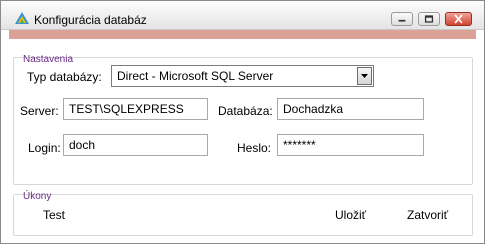 The height and width of the screenshot is (244, 485). I want to click on database-label: Databáza:, so click(245, 111).